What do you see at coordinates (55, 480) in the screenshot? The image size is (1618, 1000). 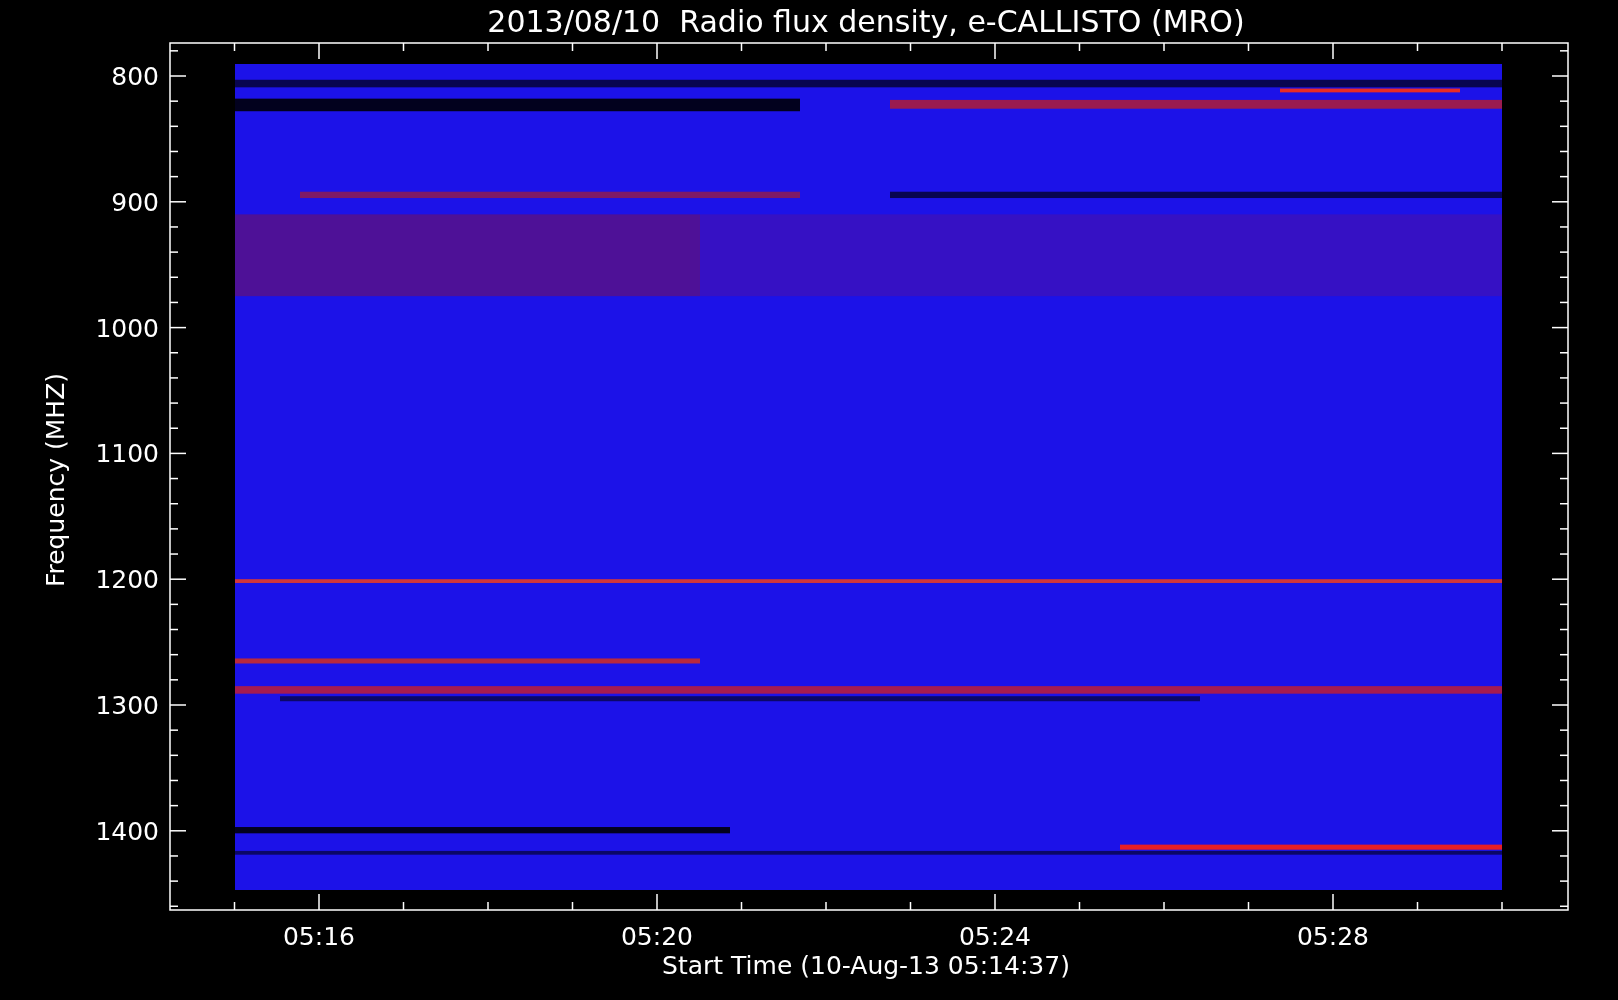 I see `axis-title: Frequency (MHZ)` at bounding box center [55, 480].